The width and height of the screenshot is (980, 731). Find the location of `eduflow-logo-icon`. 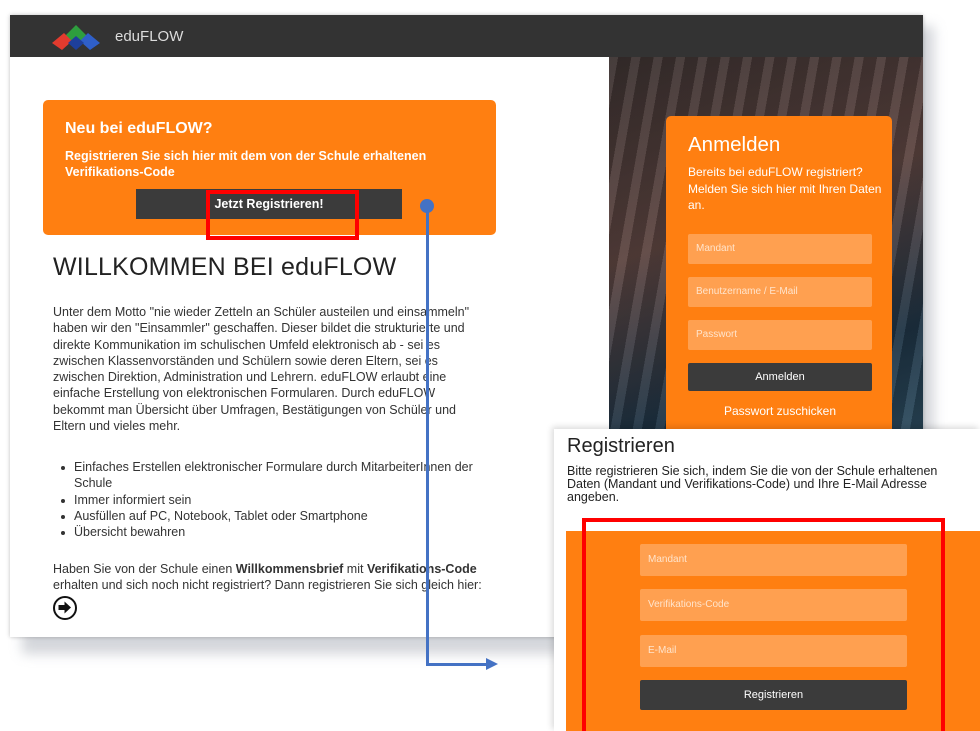

eduflow-logo-icon is located at coordinates (76, 37).